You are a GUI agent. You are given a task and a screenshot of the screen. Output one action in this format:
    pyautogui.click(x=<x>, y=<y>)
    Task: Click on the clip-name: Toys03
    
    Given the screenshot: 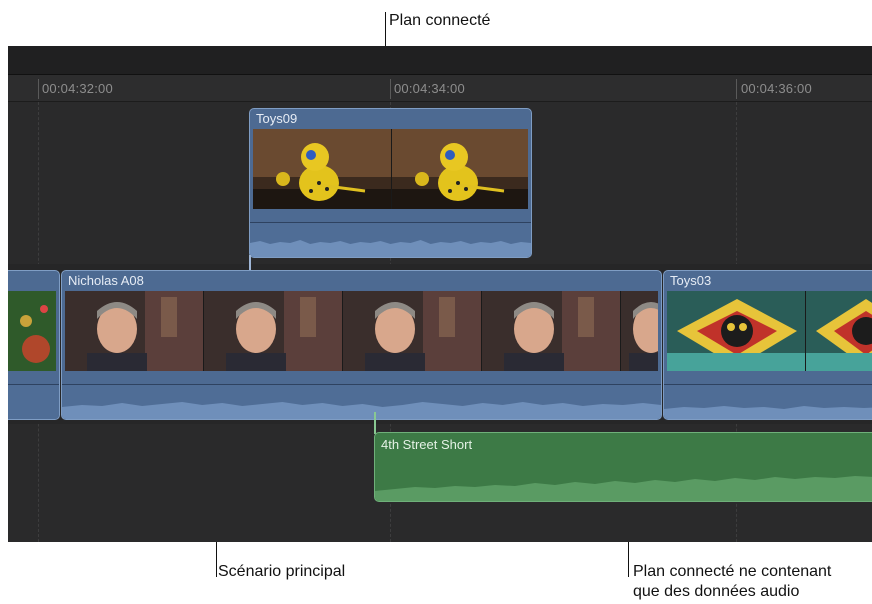 What is the action you would take?
    pyautogui.click(x=691, y=280)
    